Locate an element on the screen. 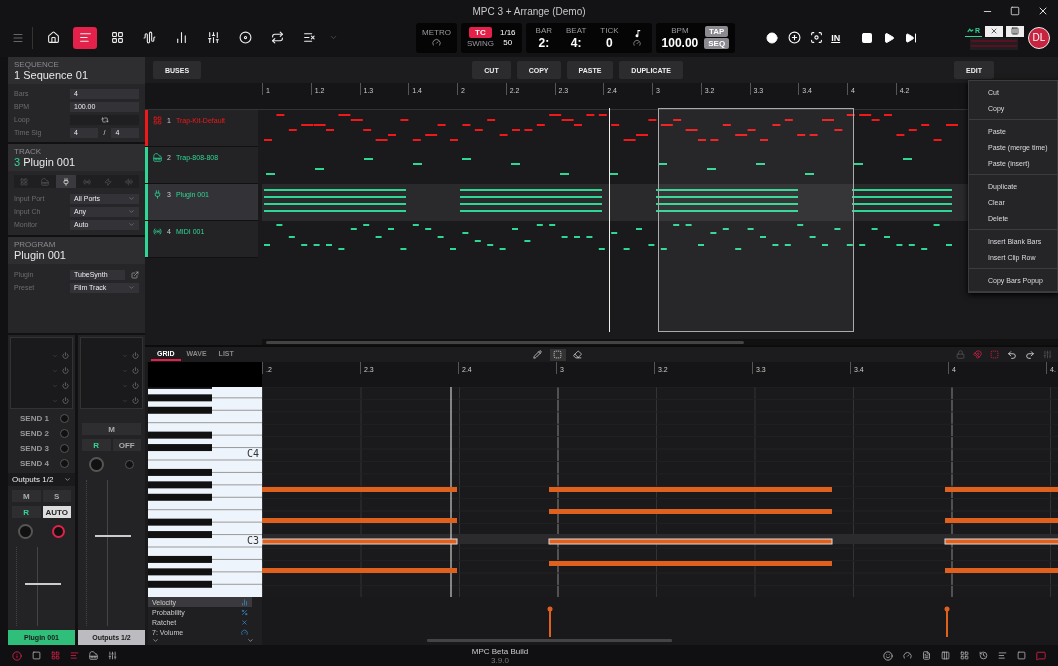 This screenshot has width=1058, height=666. tc-button: TC is located at coordinates (480, 32).